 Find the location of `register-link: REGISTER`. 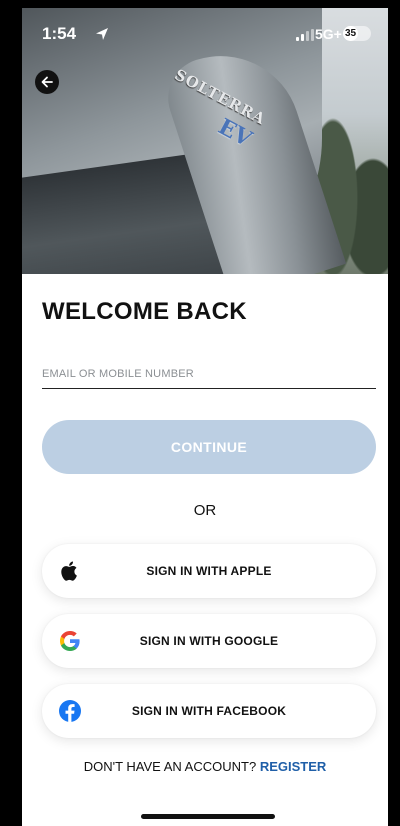

register-link: REGISTER is located at coordinates (293, 766).